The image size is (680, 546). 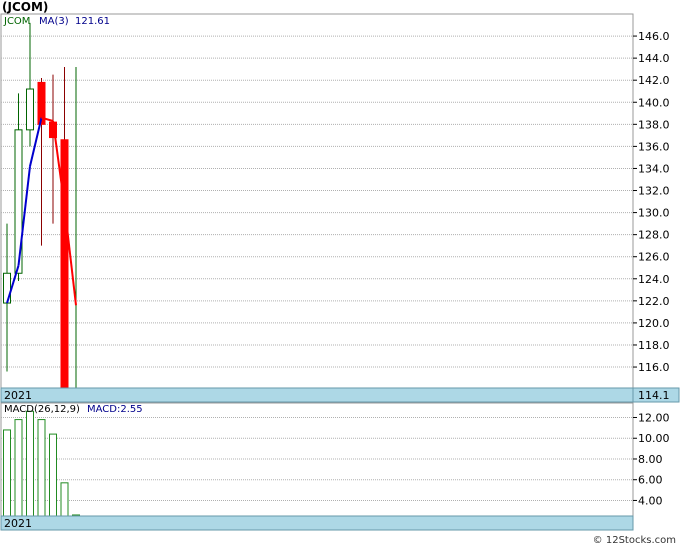 What do you see at coordinates (634, 540) in the screenshot?
I see `watermark: © 12Stocks.com` at bounding box center [634, 540].